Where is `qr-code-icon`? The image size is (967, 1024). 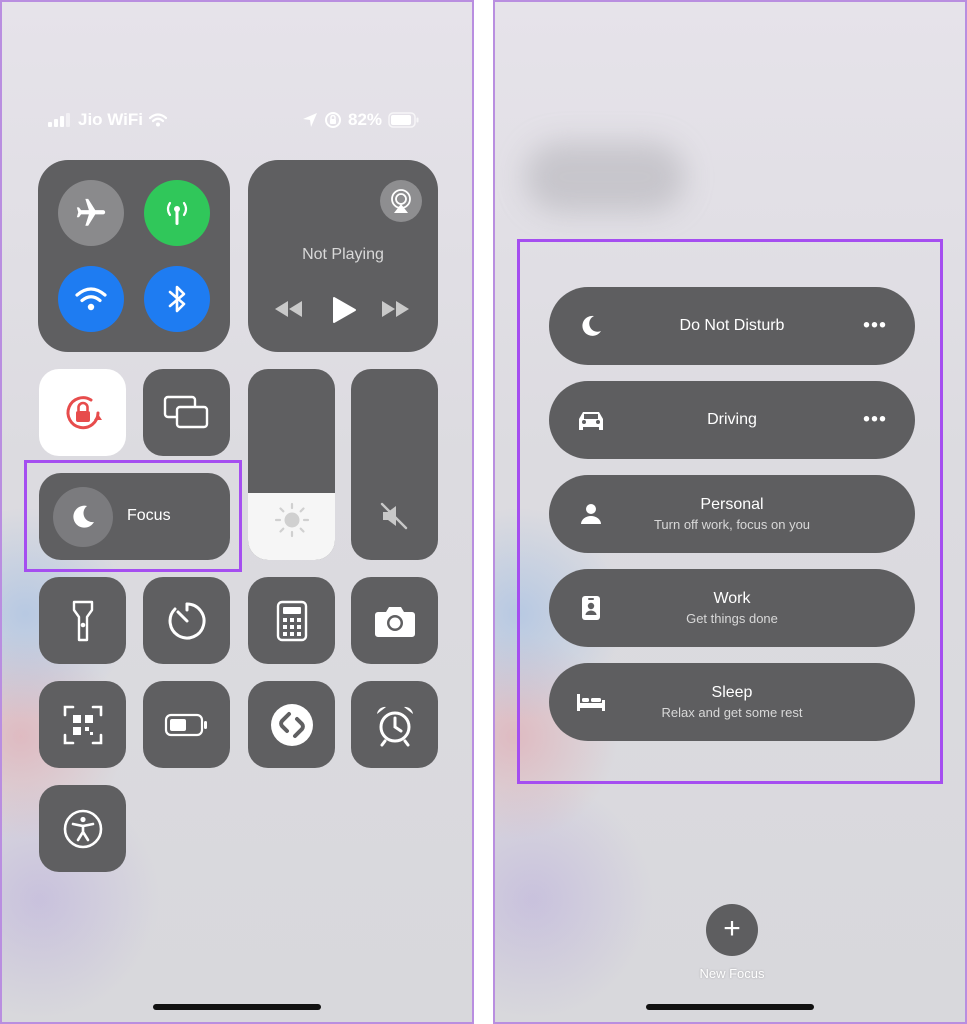 qr-code-icon is located at coordinates (82, 724).